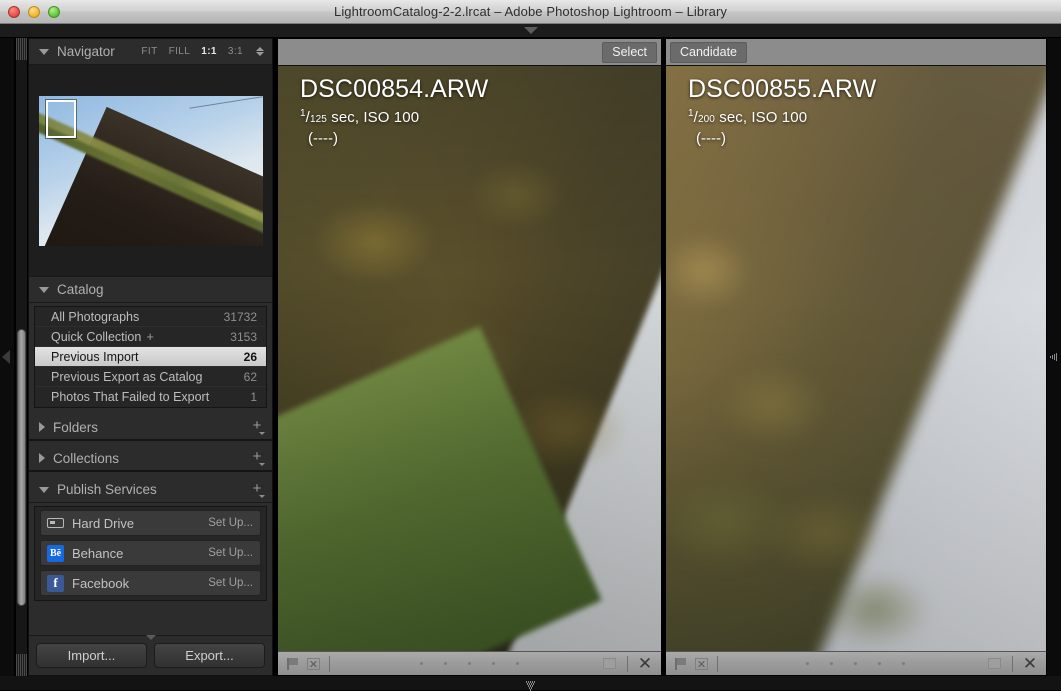  Describe the element at coordinates (102, 336) in the screenshot. I see `catalog-item-label-wrap: Quick Collection +` at that location.